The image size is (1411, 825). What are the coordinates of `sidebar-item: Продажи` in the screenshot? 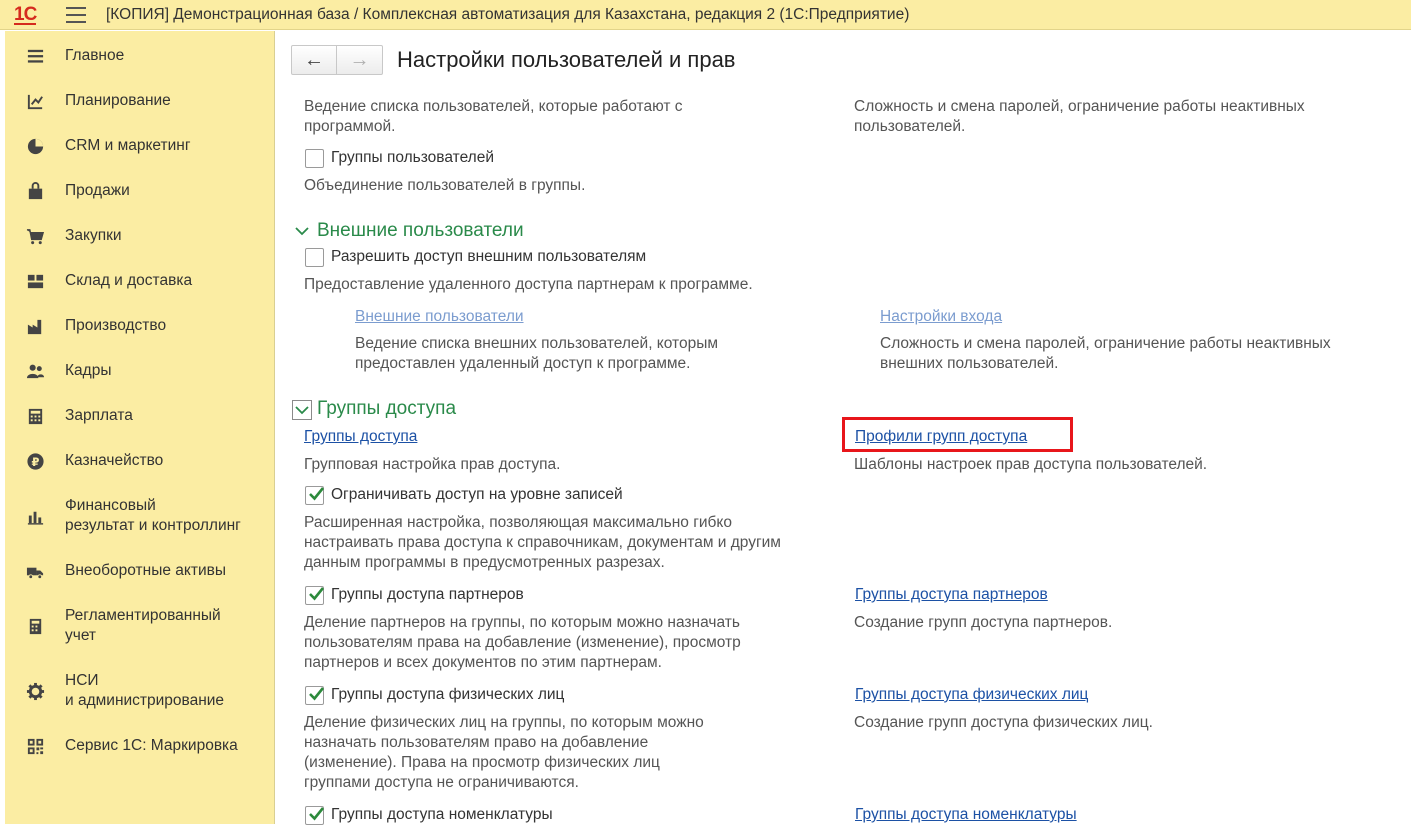 It's located at (140, 191).